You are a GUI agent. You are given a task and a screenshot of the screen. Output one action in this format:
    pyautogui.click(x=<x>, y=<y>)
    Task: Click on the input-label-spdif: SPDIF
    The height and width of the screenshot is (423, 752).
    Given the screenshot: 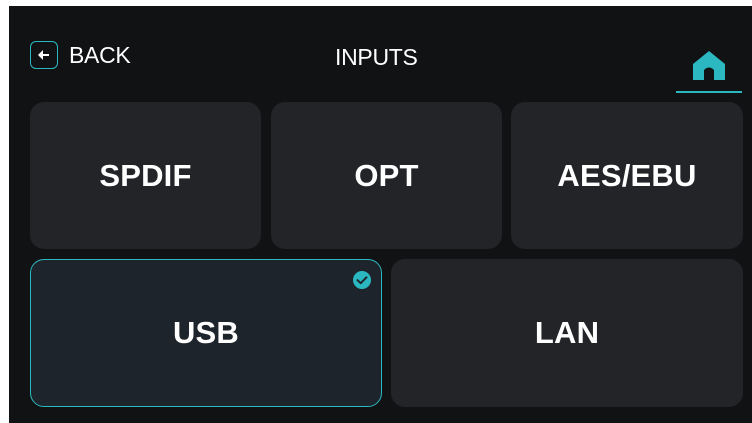 What is the action you would take?
    pyautogui.click(x=145, y=175)
    